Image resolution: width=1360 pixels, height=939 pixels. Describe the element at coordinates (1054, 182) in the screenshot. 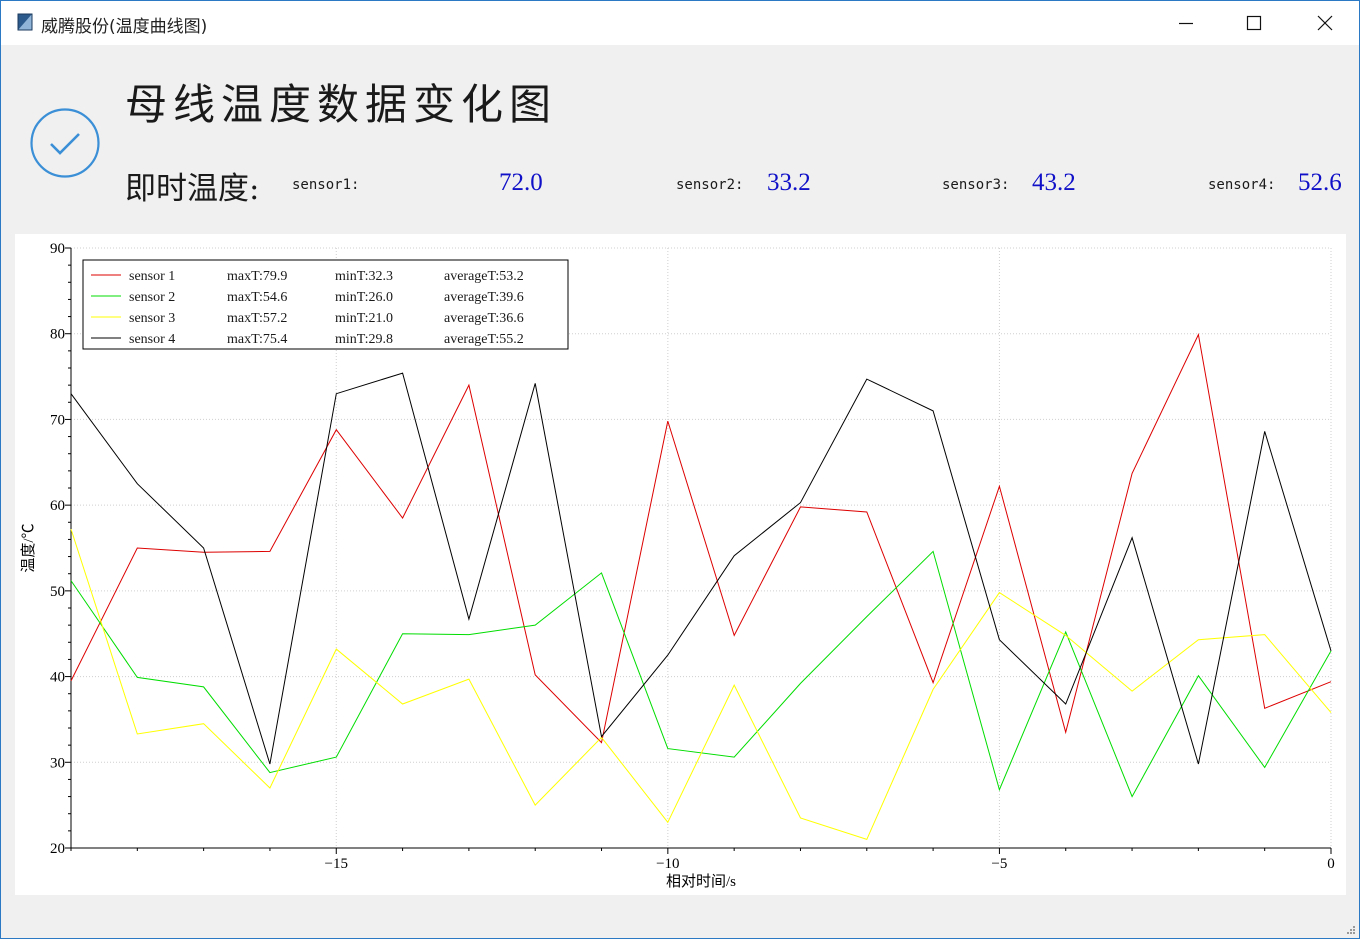

I see `sensor3-value: 43.2` at that location.